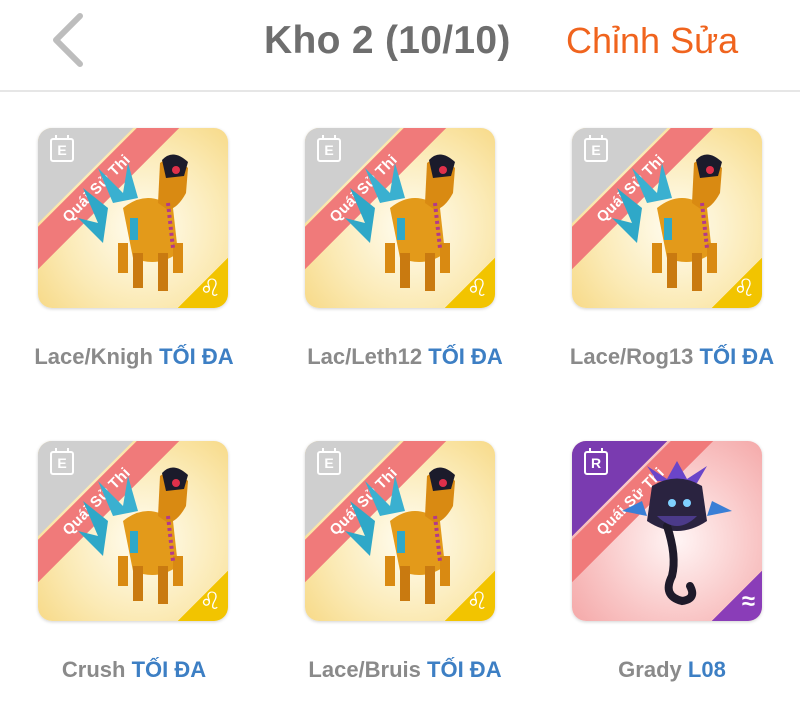 This screenshot has height=713, width=800. I want to click on monster-card: Quái Sử Thi R ≈, so click(667, 531).